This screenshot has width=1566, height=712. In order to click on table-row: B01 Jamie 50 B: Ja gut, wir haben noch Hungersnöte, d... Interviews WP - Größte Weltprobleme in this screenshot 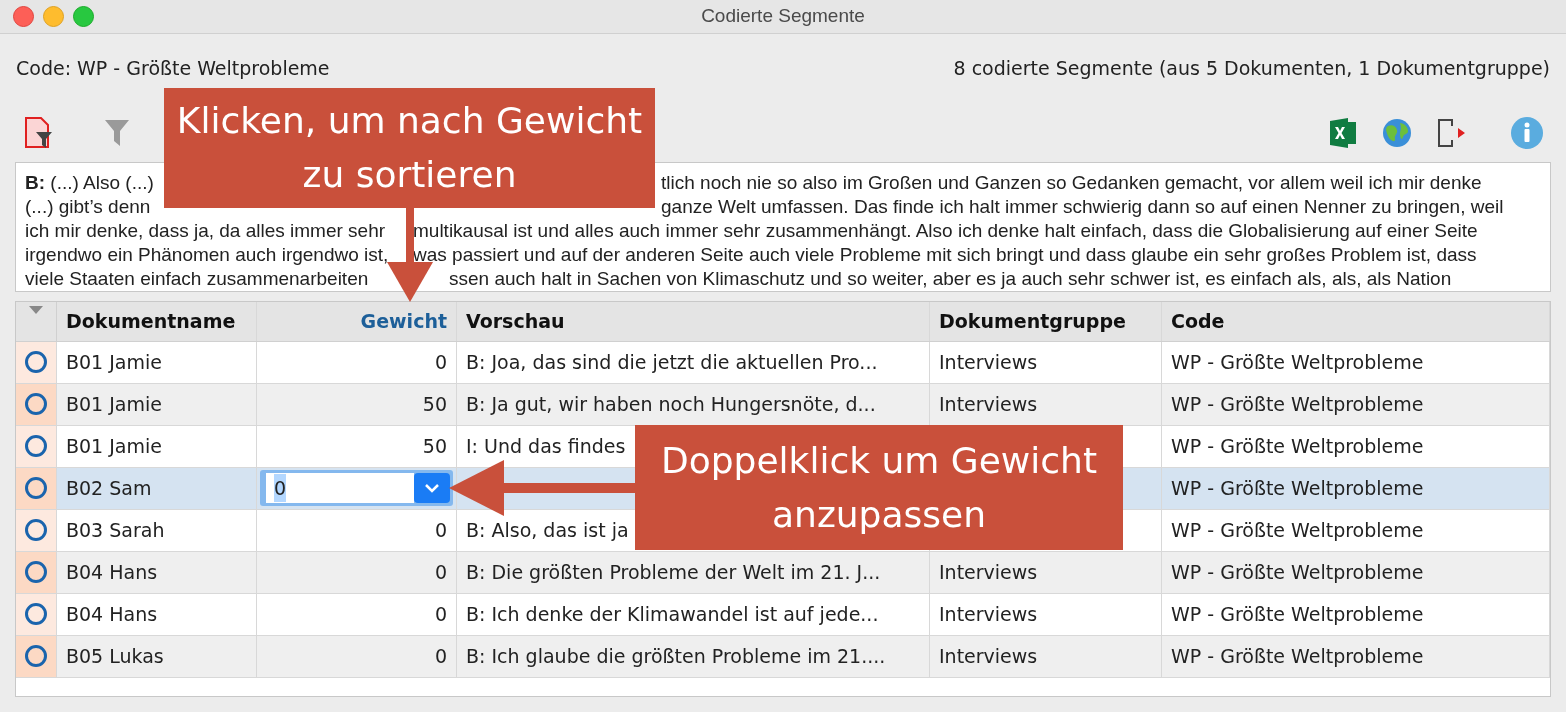, I will do `click(783, 404)`.